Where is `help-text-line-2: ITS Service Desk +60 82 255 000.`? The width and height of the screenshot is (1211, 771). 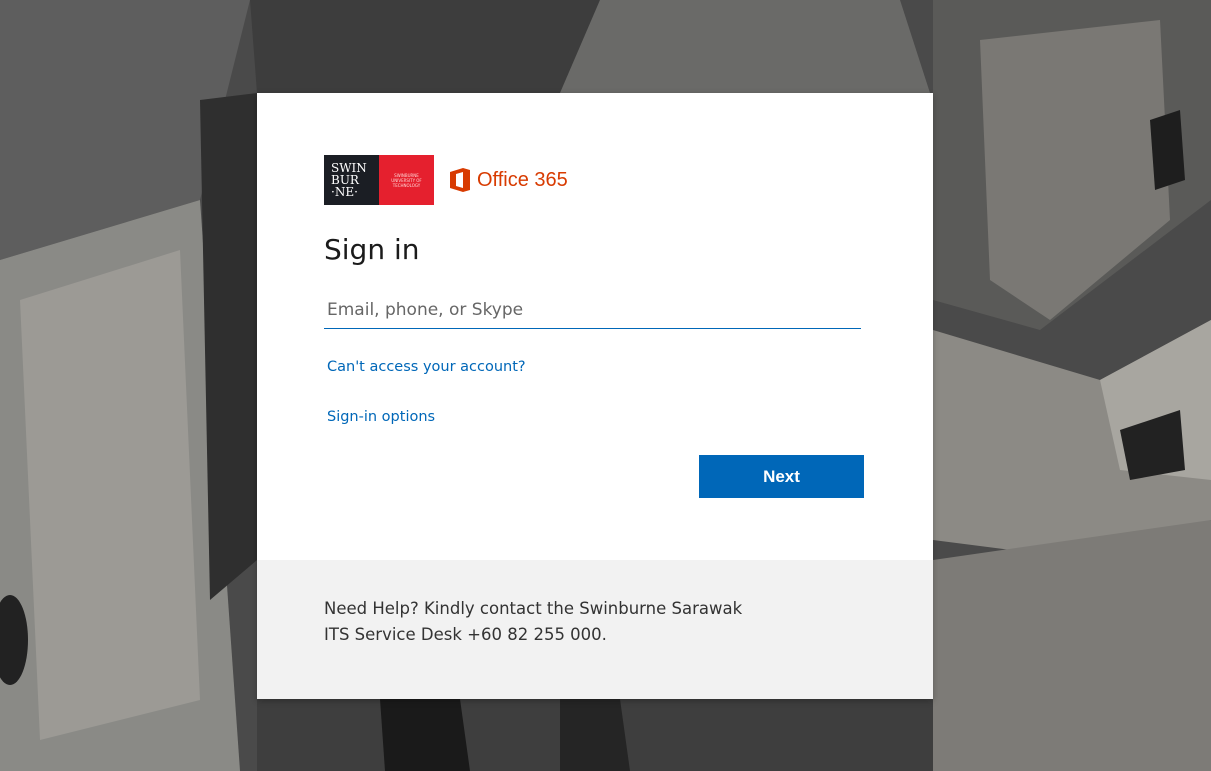
help-text-line-2: ITS Service Desk +60 82 255 000. is located at coordinates (465, 634).